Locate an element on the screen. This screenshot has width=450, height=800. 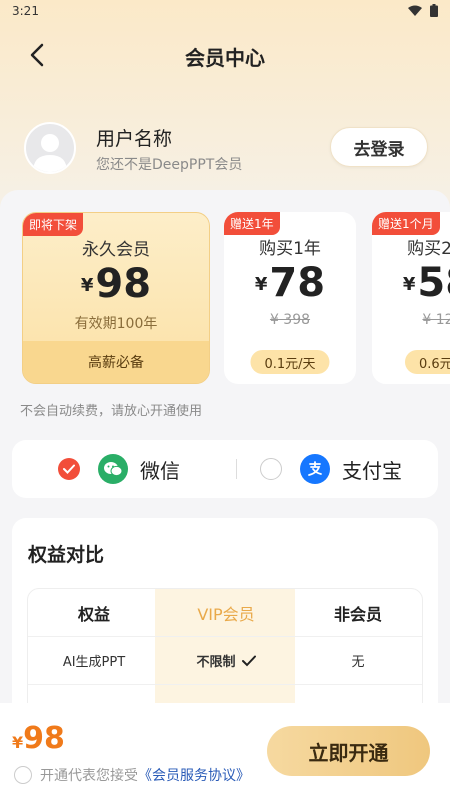
table-header: 权益 VIP会员 非会员 is located at coordinates (225, 613).